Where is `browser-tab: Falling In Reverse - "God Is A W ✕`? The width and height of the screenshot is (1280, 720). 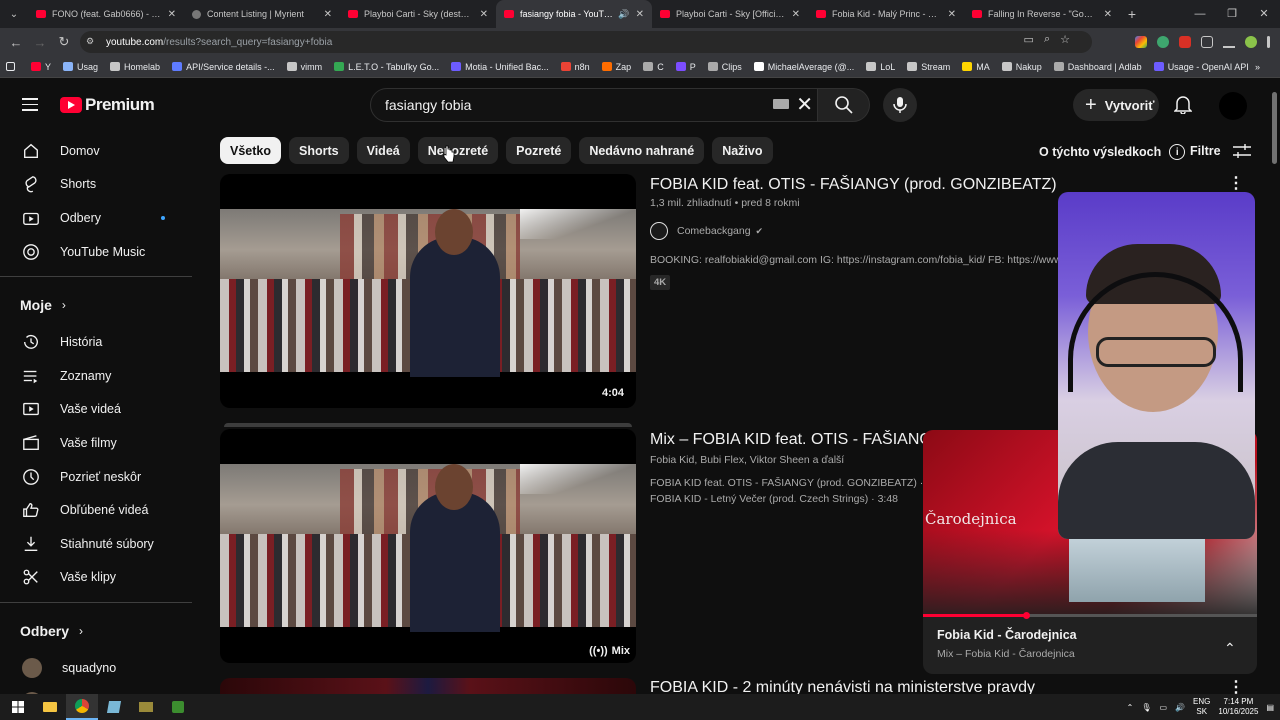 browser-tab: Falling In Reverse - "God Is A W ✕ is located at coordinates (1042, 14).